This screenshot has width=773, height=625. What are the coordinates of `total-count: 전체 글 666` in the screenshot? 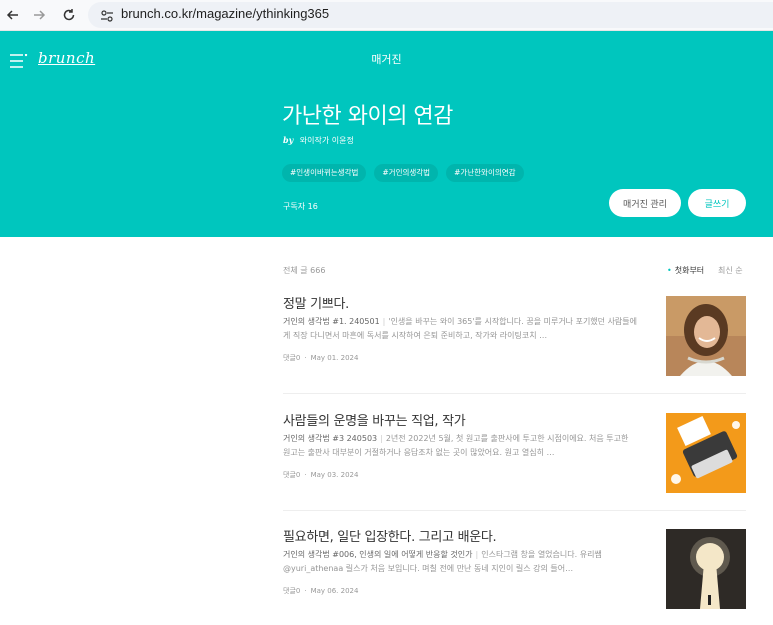 It's located at (304, 270).